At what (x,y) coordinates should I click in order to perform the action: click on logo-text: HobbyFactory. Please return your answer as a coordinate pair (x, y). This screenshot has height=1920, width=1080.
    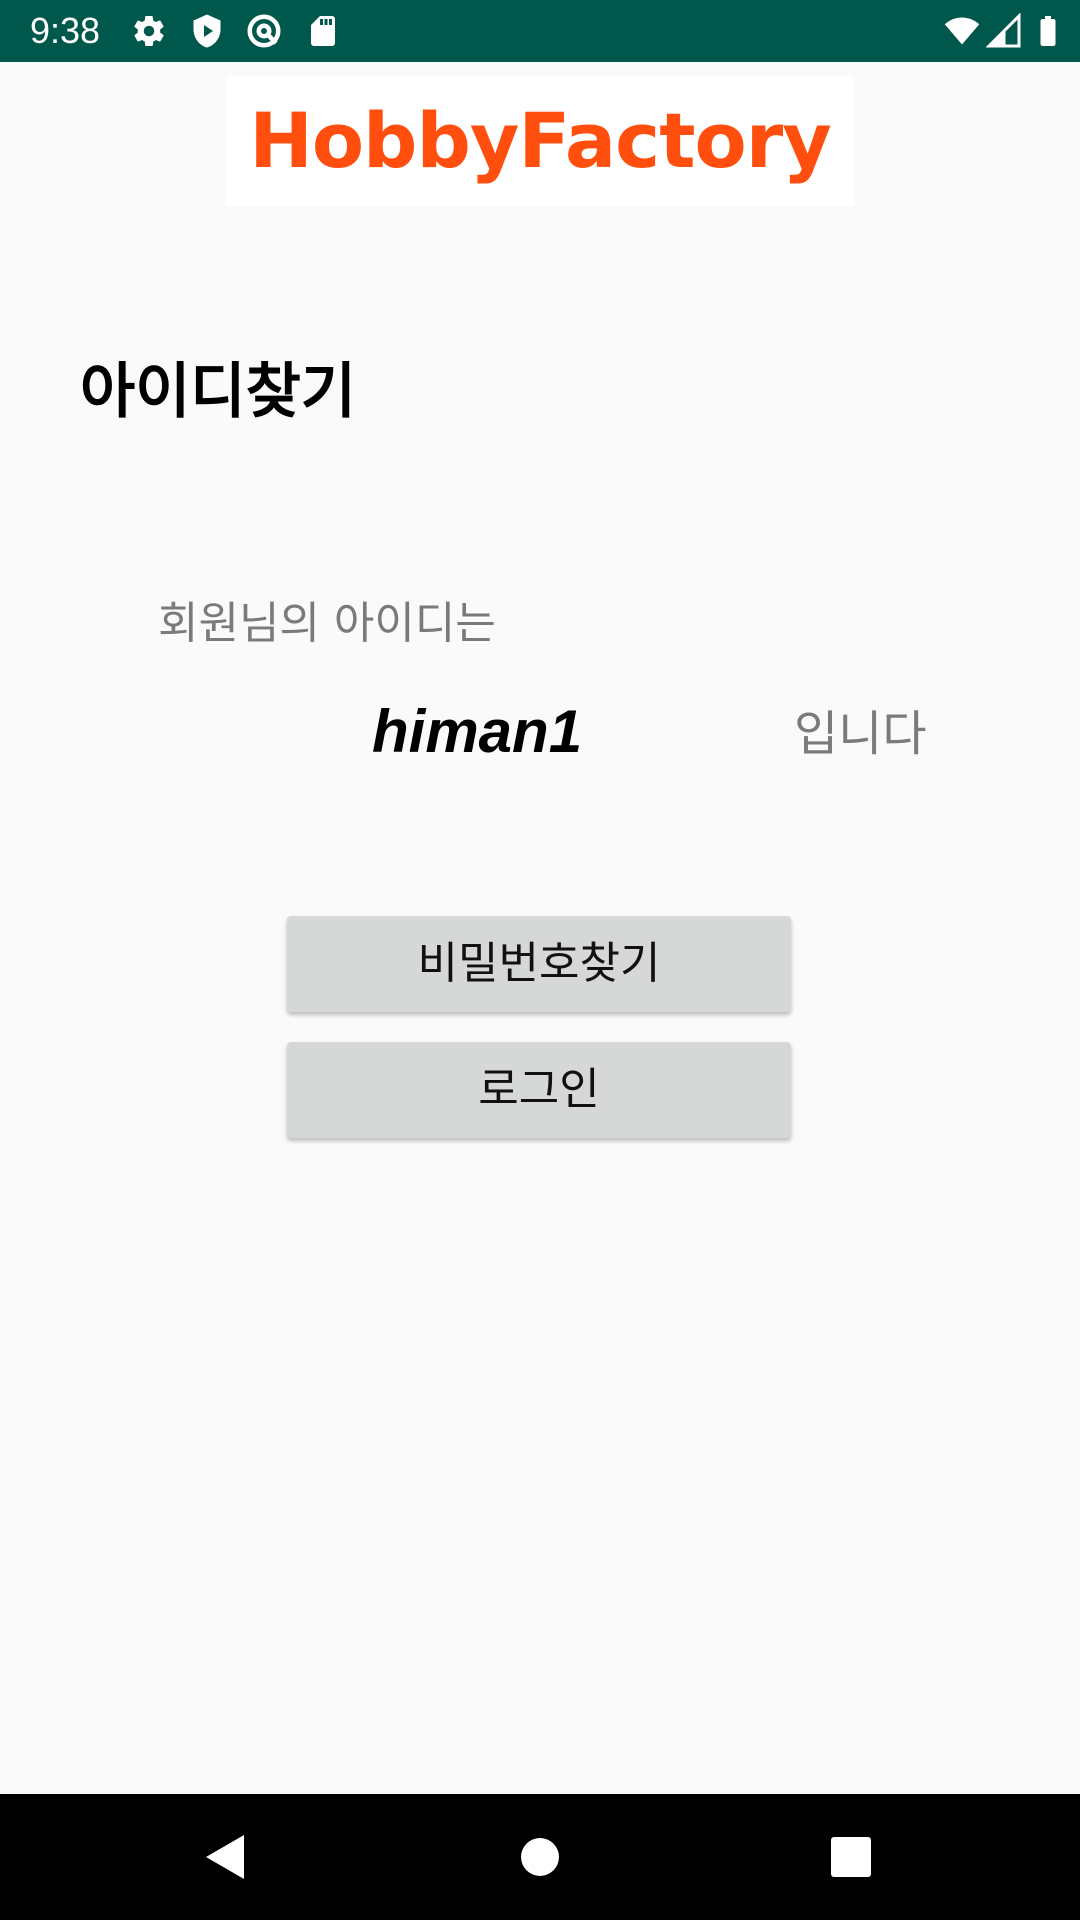
    Looking at the image, I should click on (540, 140).